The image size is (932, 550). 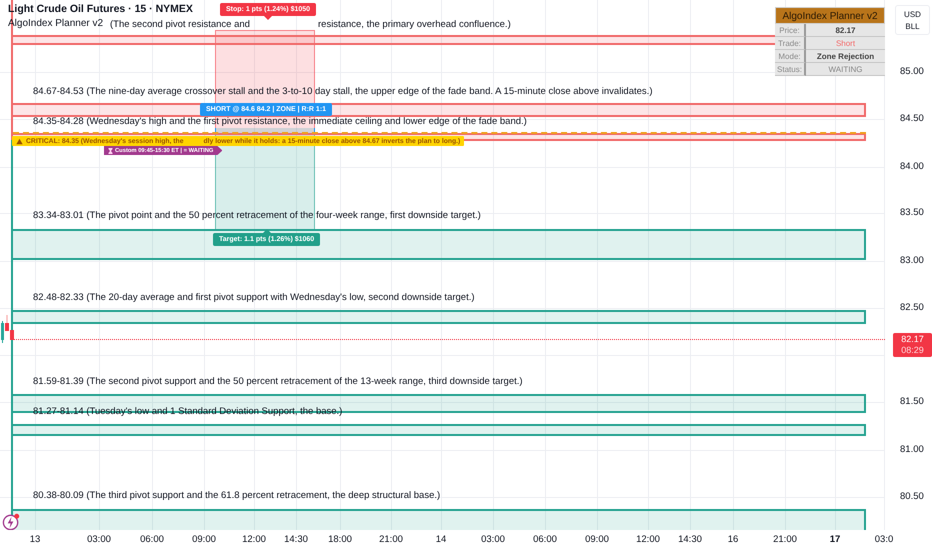 I want to click on panel-value: Zone Rejection, so click(x=845, y=56).